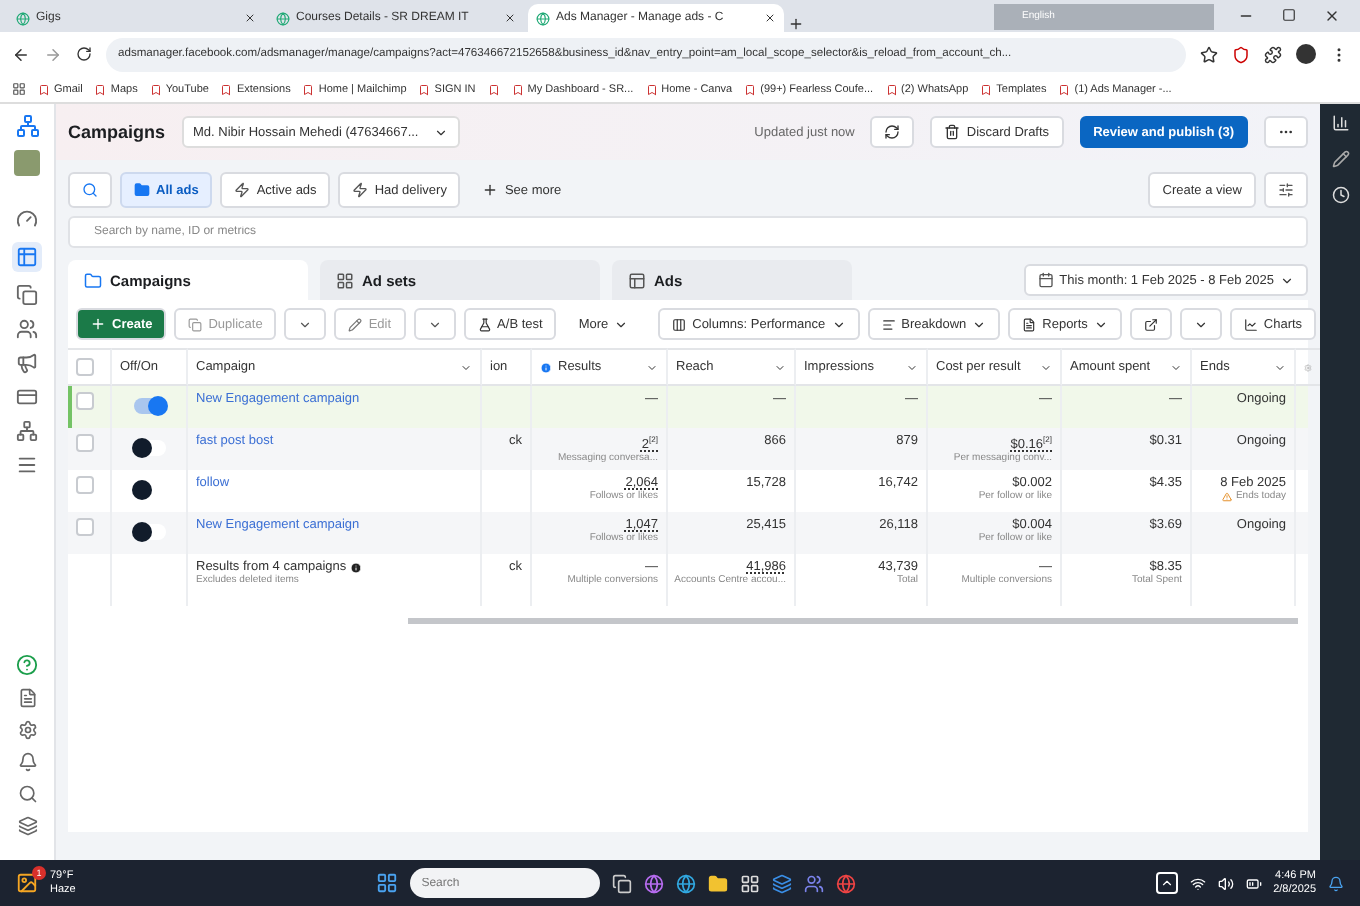 This screenshot has width=1360, height=906. I want to click on trash-icon, so click(952, 132).